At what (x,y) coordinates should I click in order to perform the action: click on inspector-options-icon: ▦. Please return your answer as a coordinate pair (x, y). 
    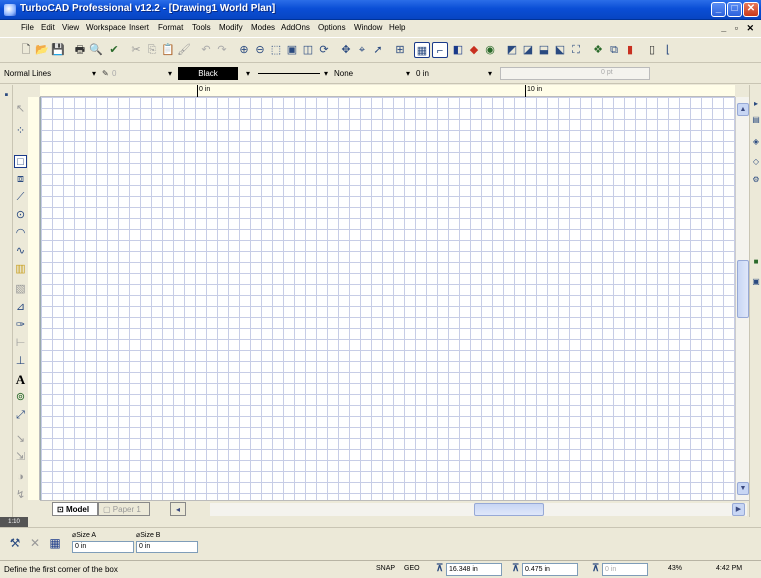
    Looking at the image, I should click on (55, 543).